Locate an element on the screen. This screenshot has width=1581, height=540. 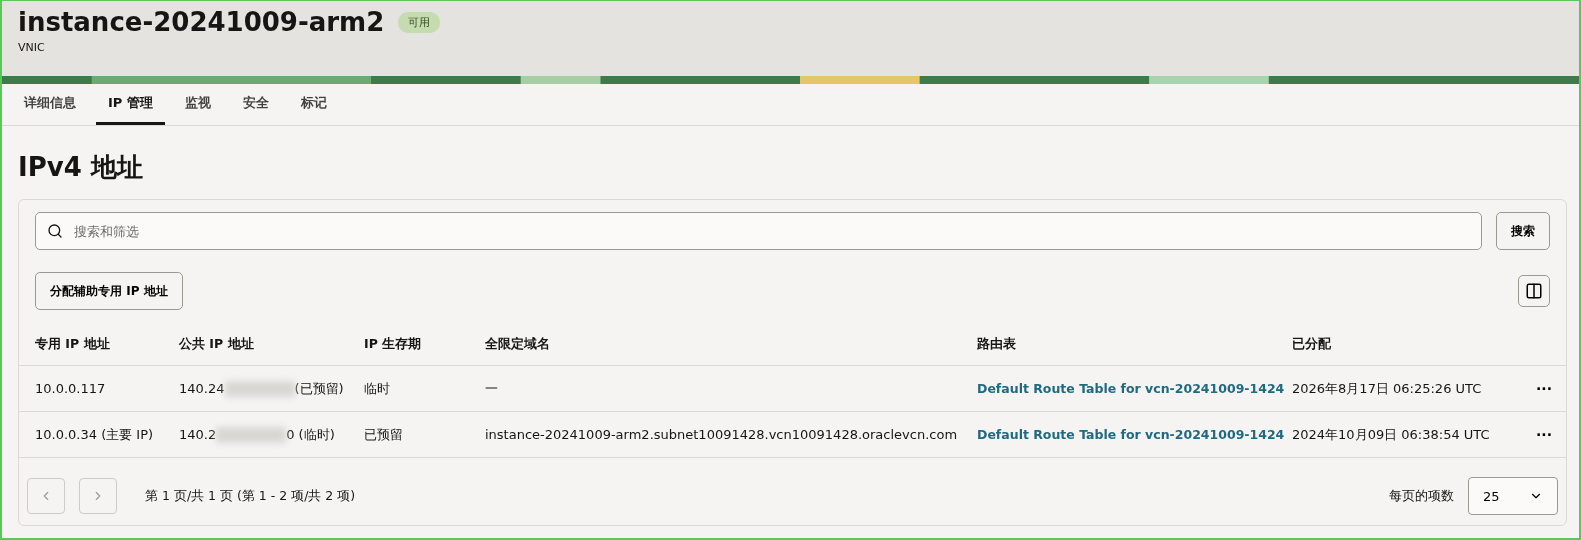
table-cell: instance-20241009-arm2.subnet10091428.vcn10091428.oraclevcn.com is located at coordinates (715, 435).